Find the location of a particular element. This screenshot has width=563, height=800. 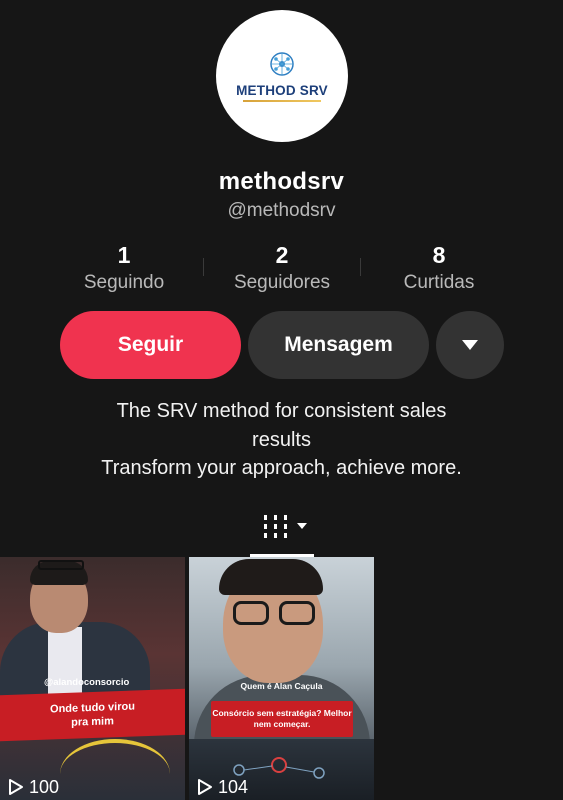

grid-filter-icon is located at coordinates (285, 526).